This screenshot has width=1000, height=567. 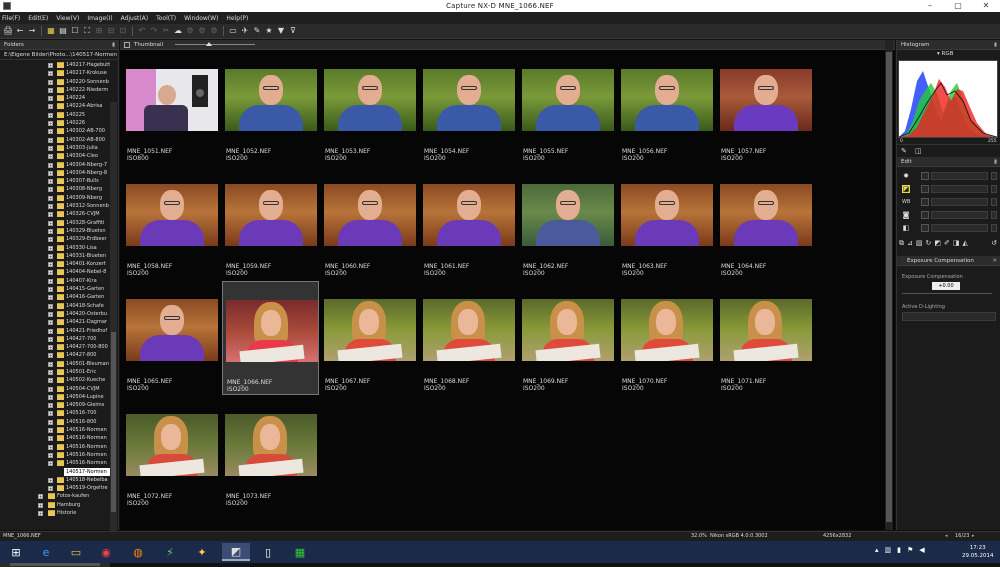 What do you see at coordinates (958, 6) in the screenshot?
I see `maximize-button: ▢` at bounding box center [958, 6].